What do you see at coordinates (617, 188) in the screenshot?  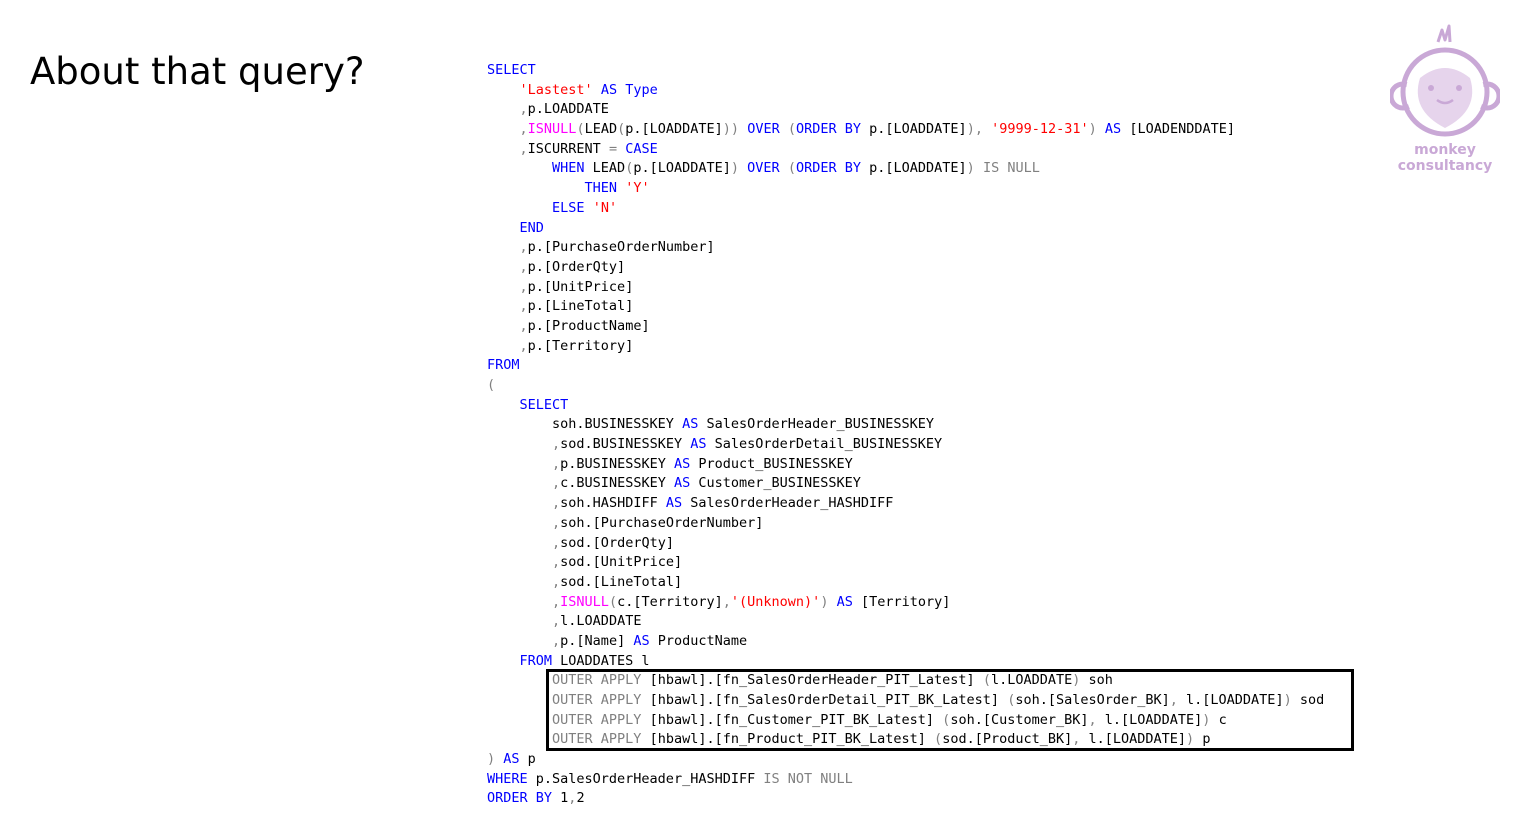 I see `code-line: THEN 'Y'` at bounding box center [617, 188].